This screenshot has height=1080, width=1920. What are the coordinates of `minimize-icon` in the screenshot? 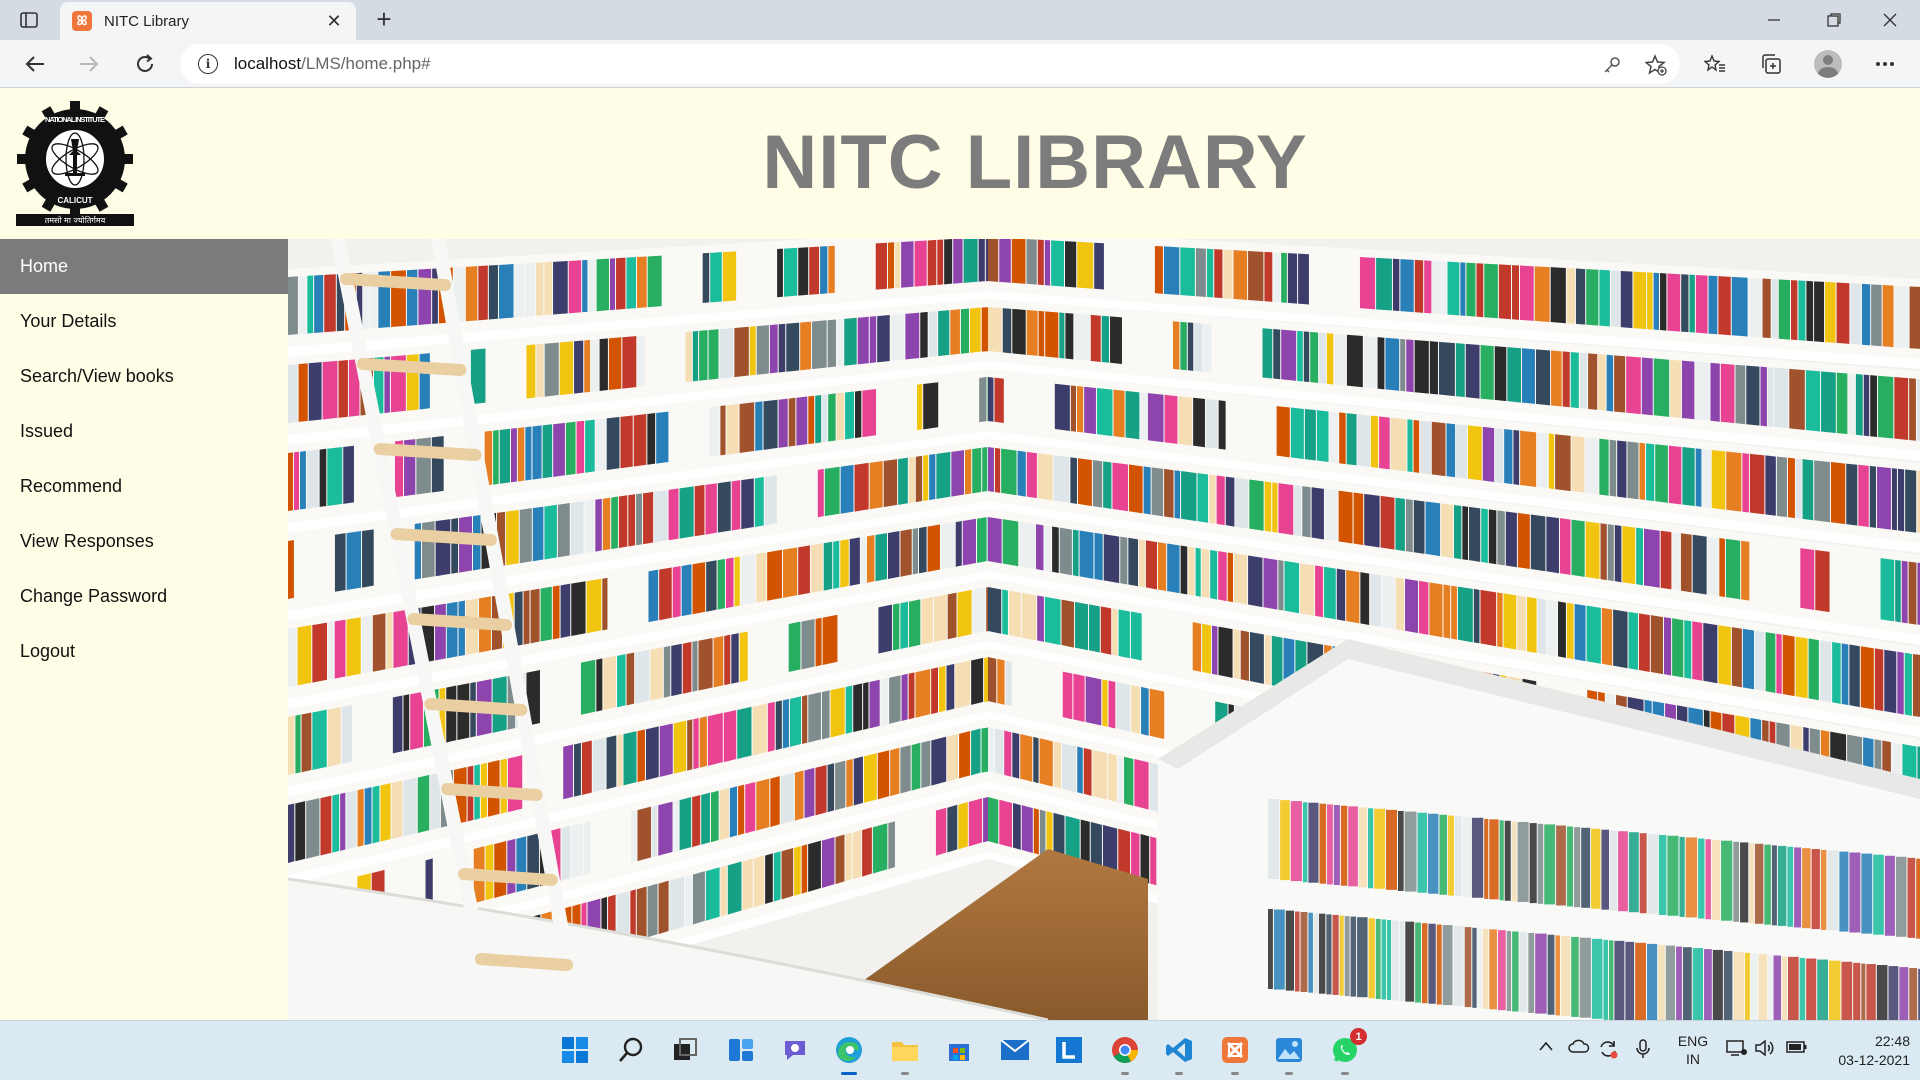 It's located at (1774, 20).